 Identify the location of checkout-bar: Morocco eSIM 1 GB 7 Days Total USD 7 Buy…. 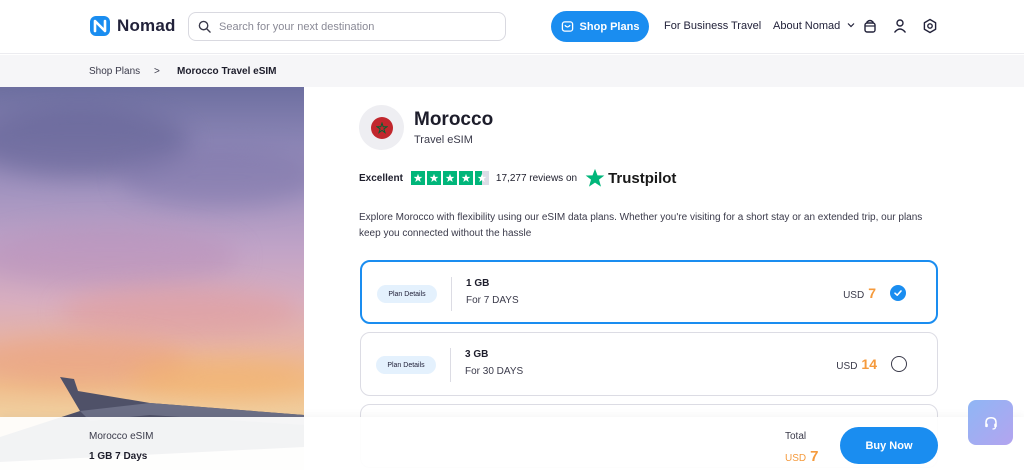
(512, 443).